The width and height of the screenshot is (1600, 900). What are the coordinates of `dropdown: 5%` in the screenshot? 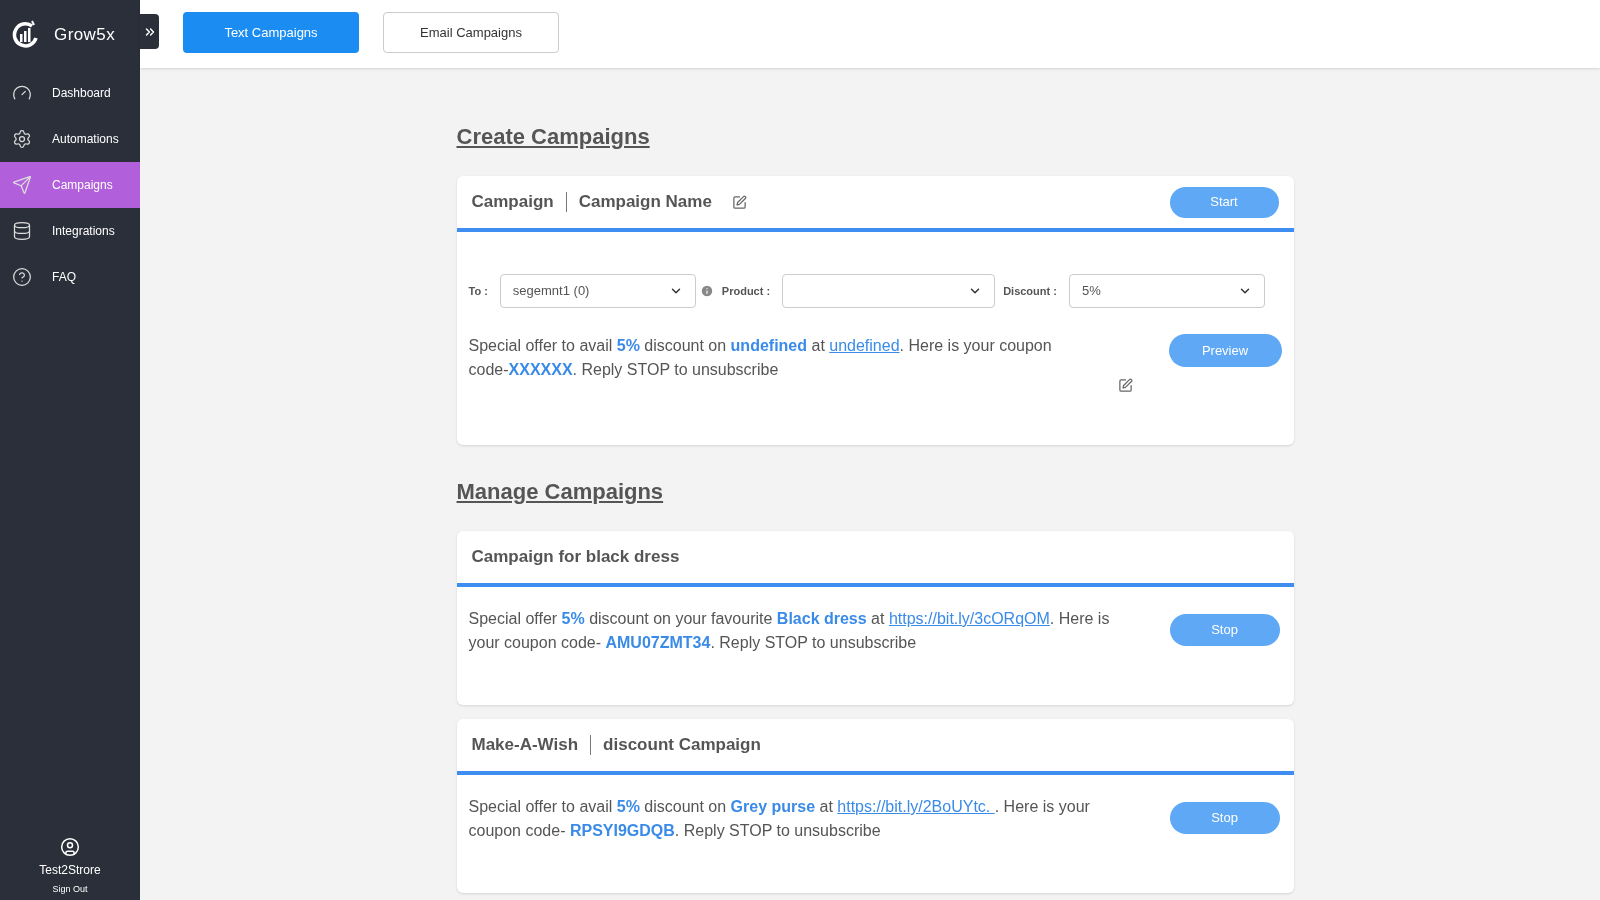 It's located at (1166, 291).